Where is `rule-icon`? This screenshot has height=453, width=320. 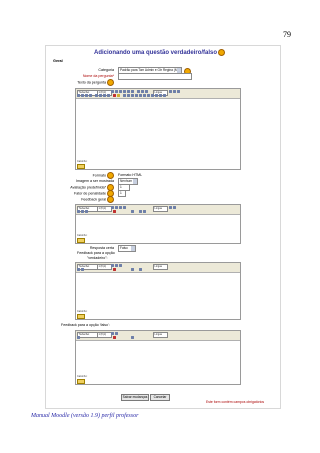 rule-icon is located at coordinates (124, 96).